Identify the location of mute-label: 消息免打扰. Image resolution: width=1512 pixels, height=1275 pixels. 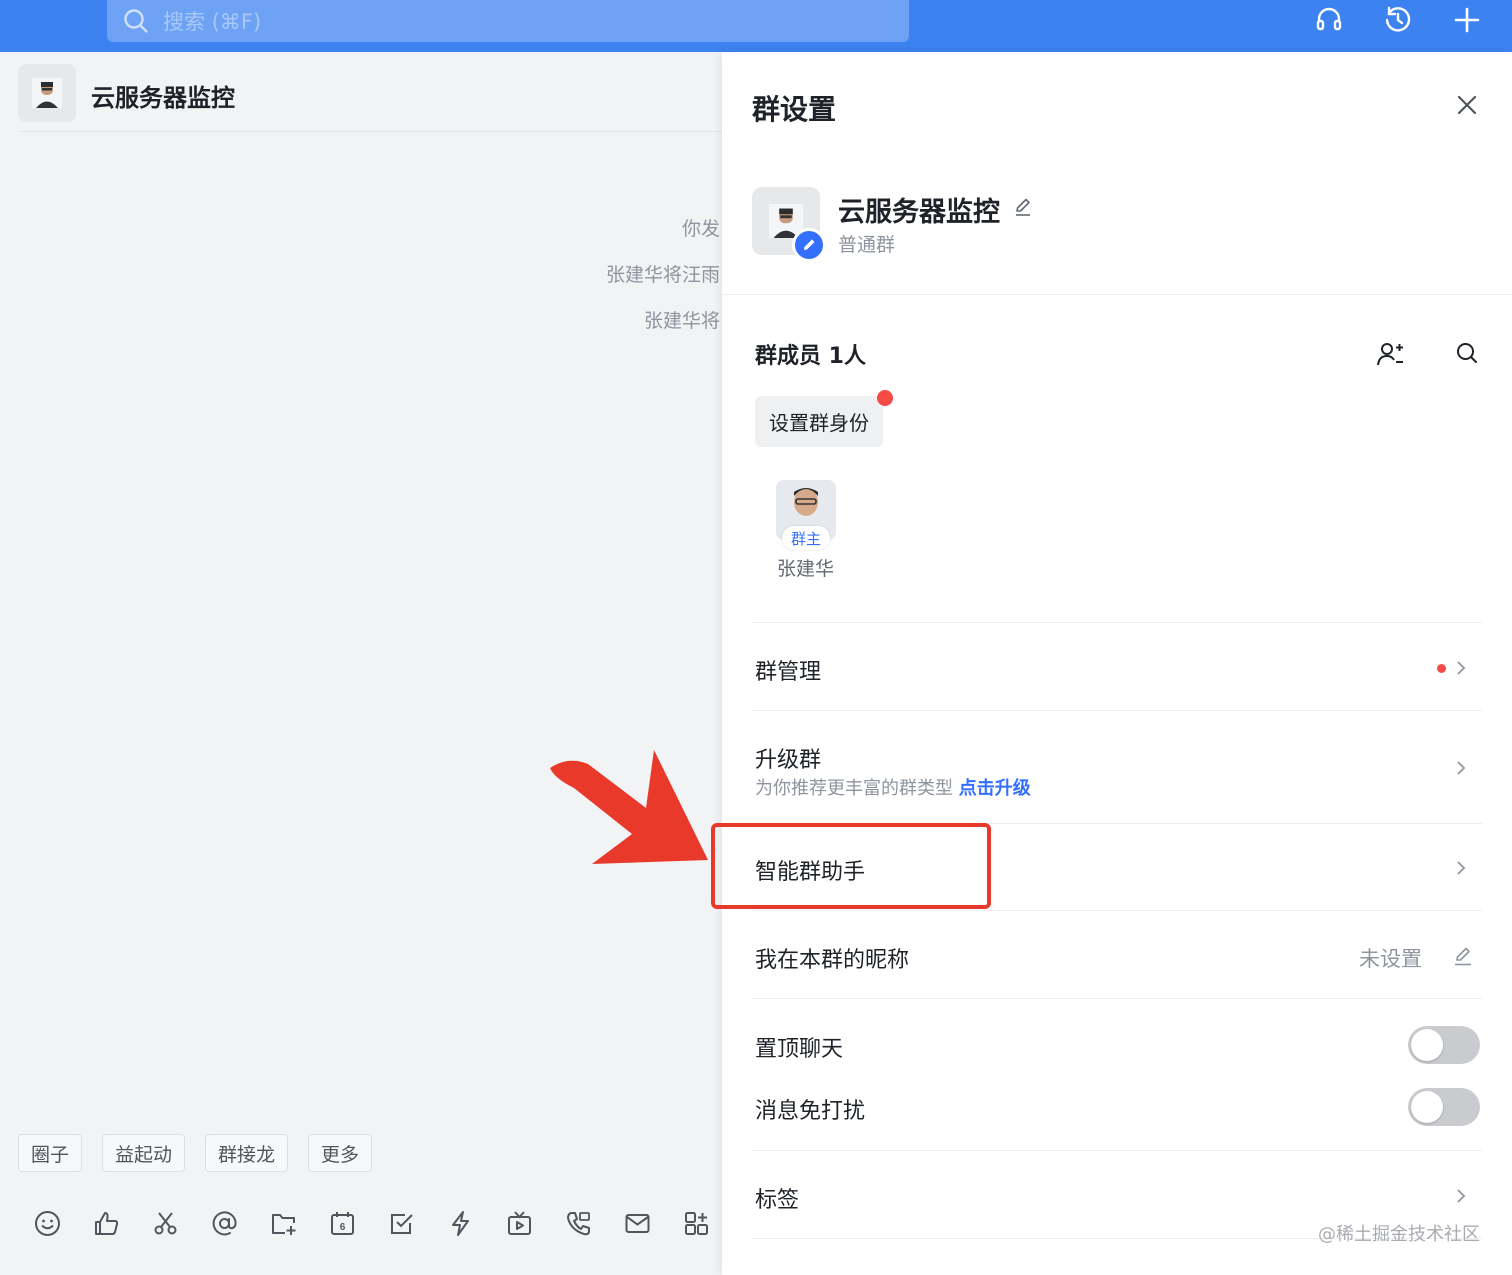
(810, 1111).